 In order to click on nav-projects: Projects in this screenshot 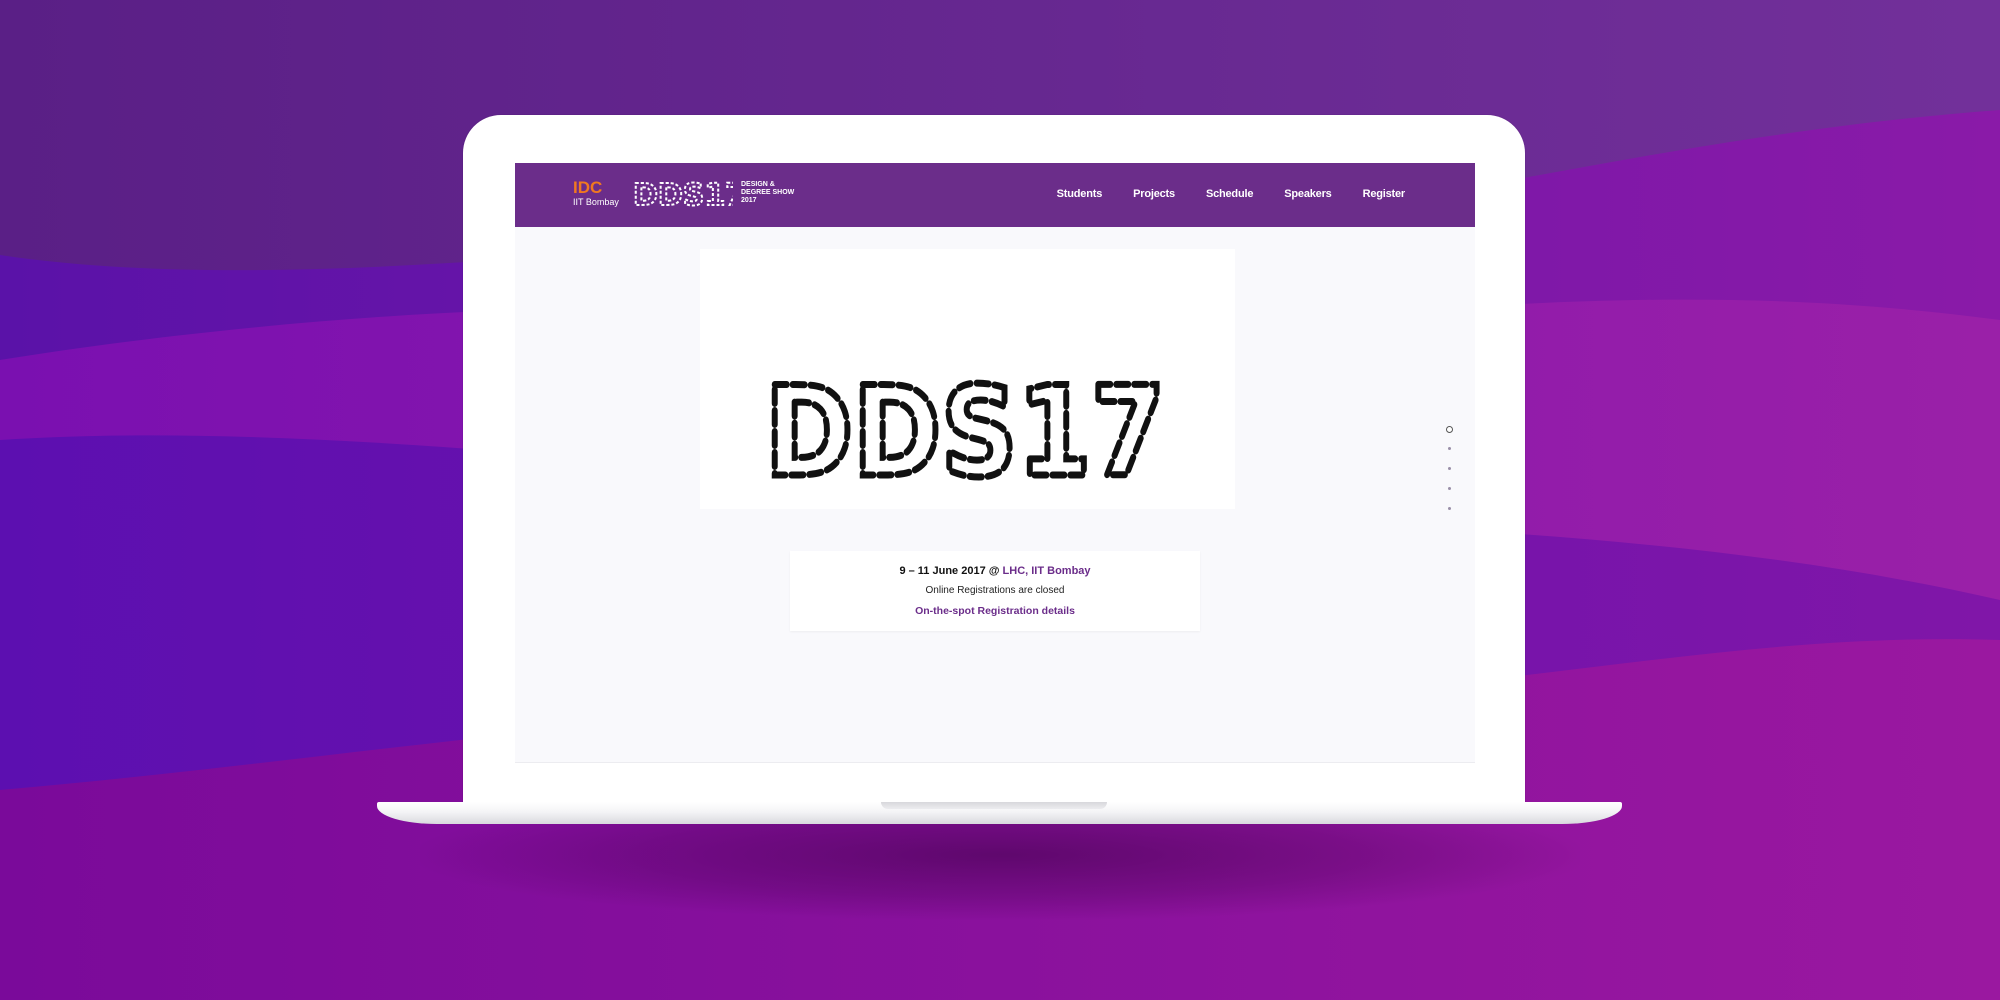, I will do `click(1154, 194)`.